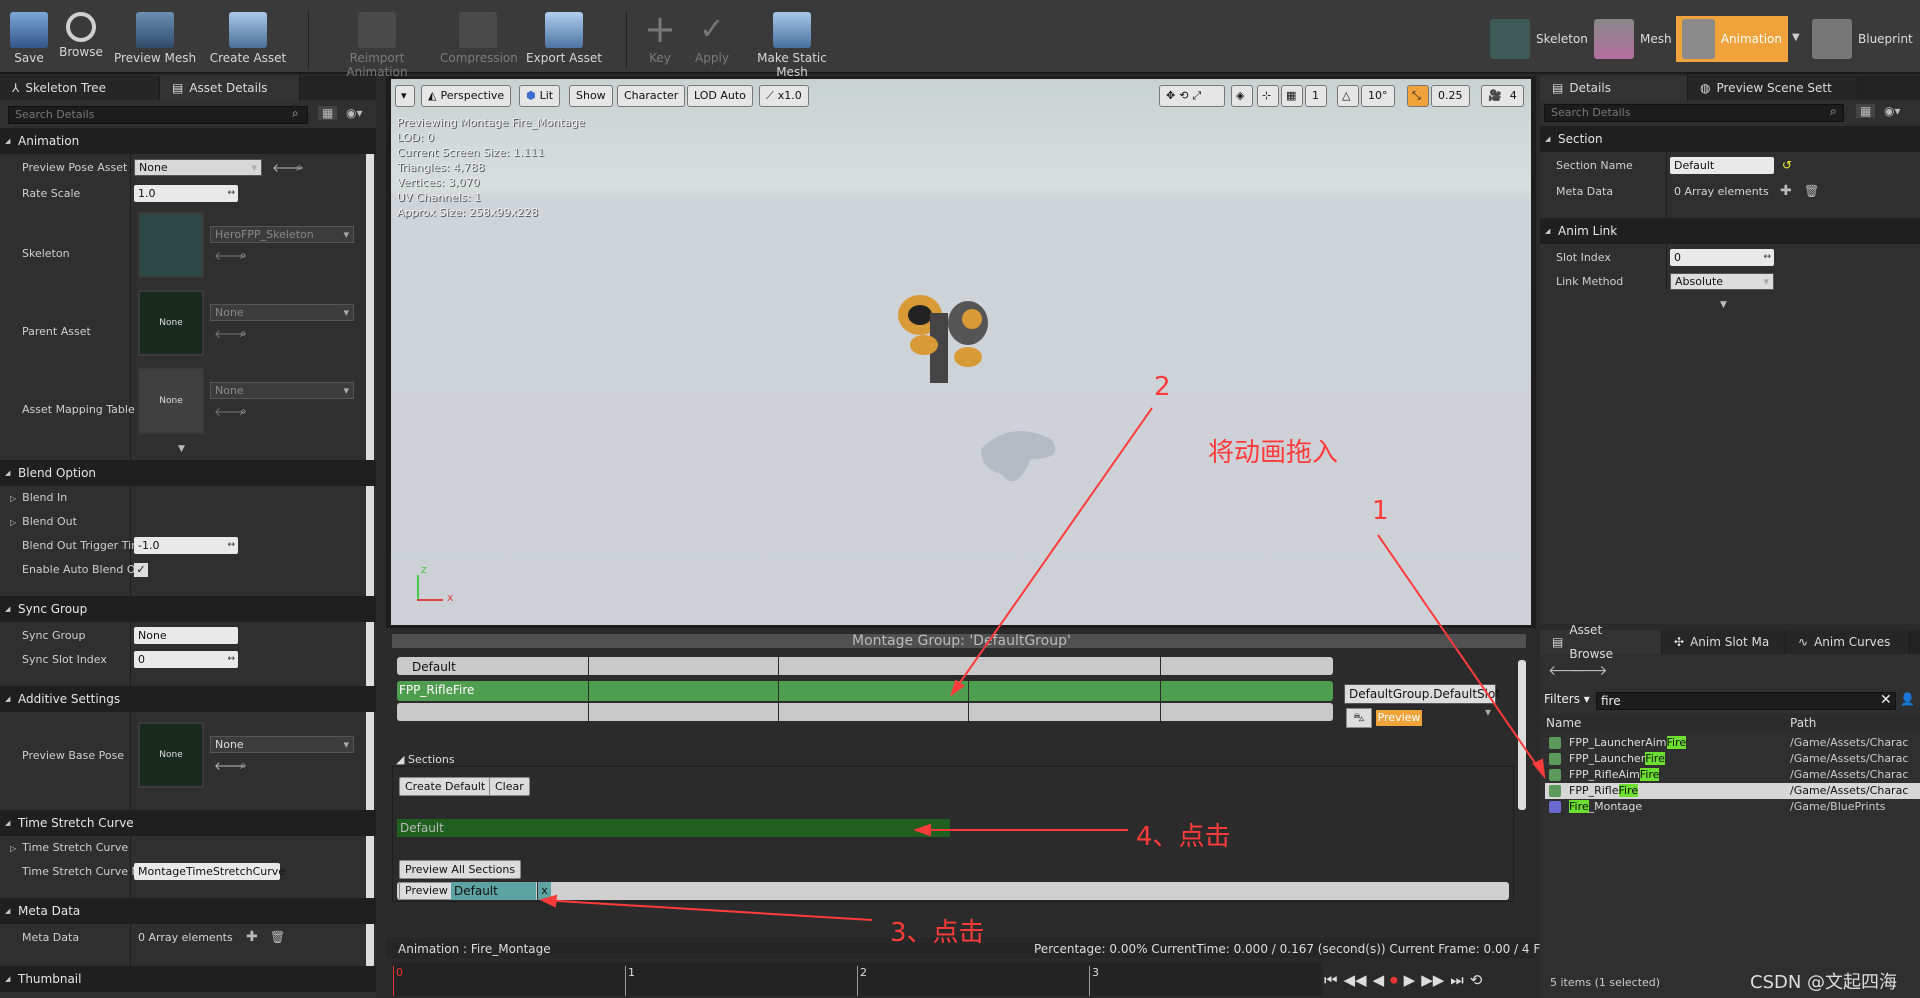 This screenshot has height=998, width=1920. Describe the element at coordinates (1183, 837) in the screenshot. I see `annotation-4: 4、点击` at that location.